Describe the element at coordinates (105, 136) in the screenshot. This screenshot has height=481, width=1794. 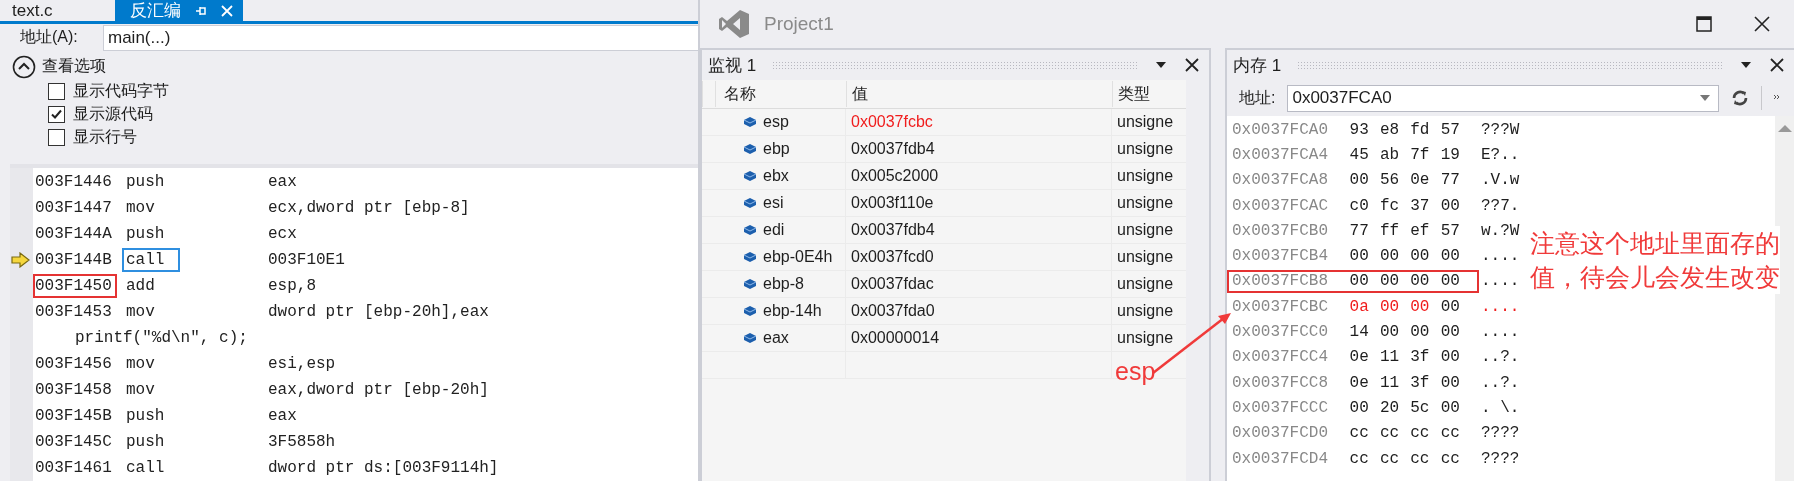
I see `checkbox-label: 显示行号` at that location.